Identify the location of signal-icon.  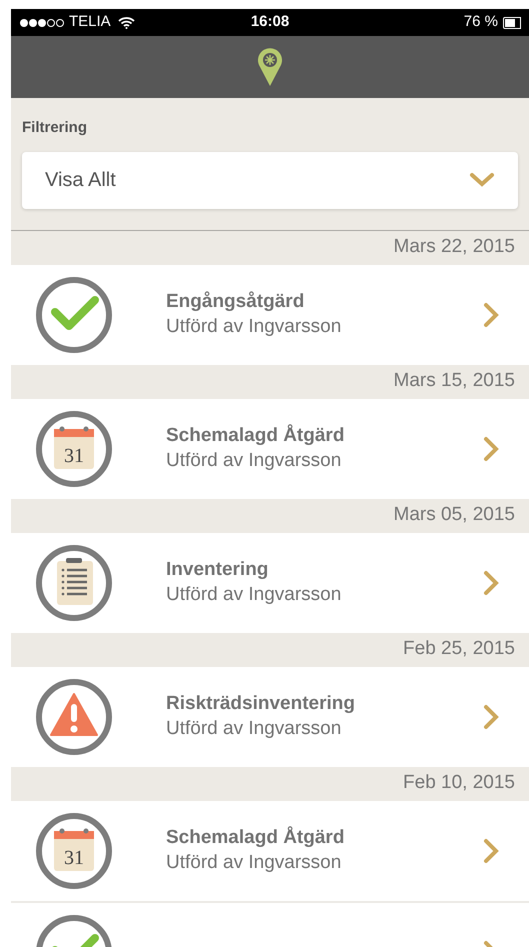
(42, 23).